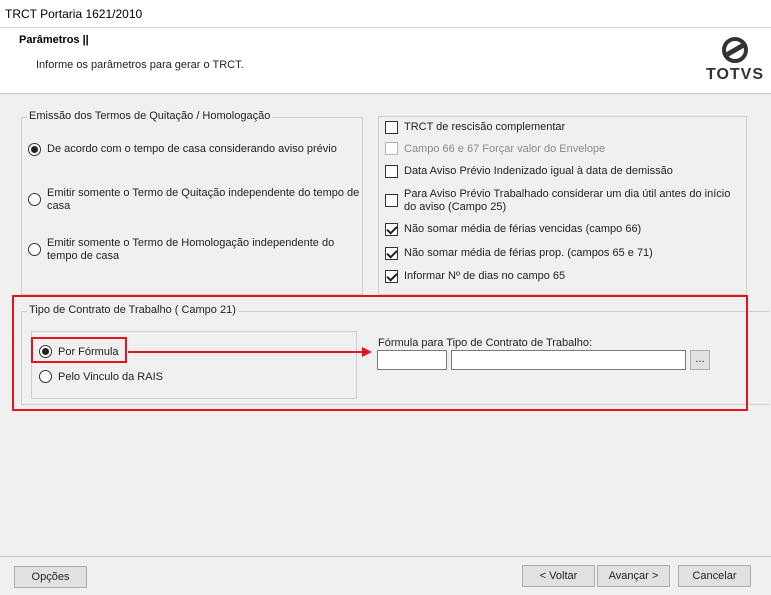  Describe the element at coordinates (391, 200) in the screenshot. I see `checkbox-aviso-trabalhado` at that location.